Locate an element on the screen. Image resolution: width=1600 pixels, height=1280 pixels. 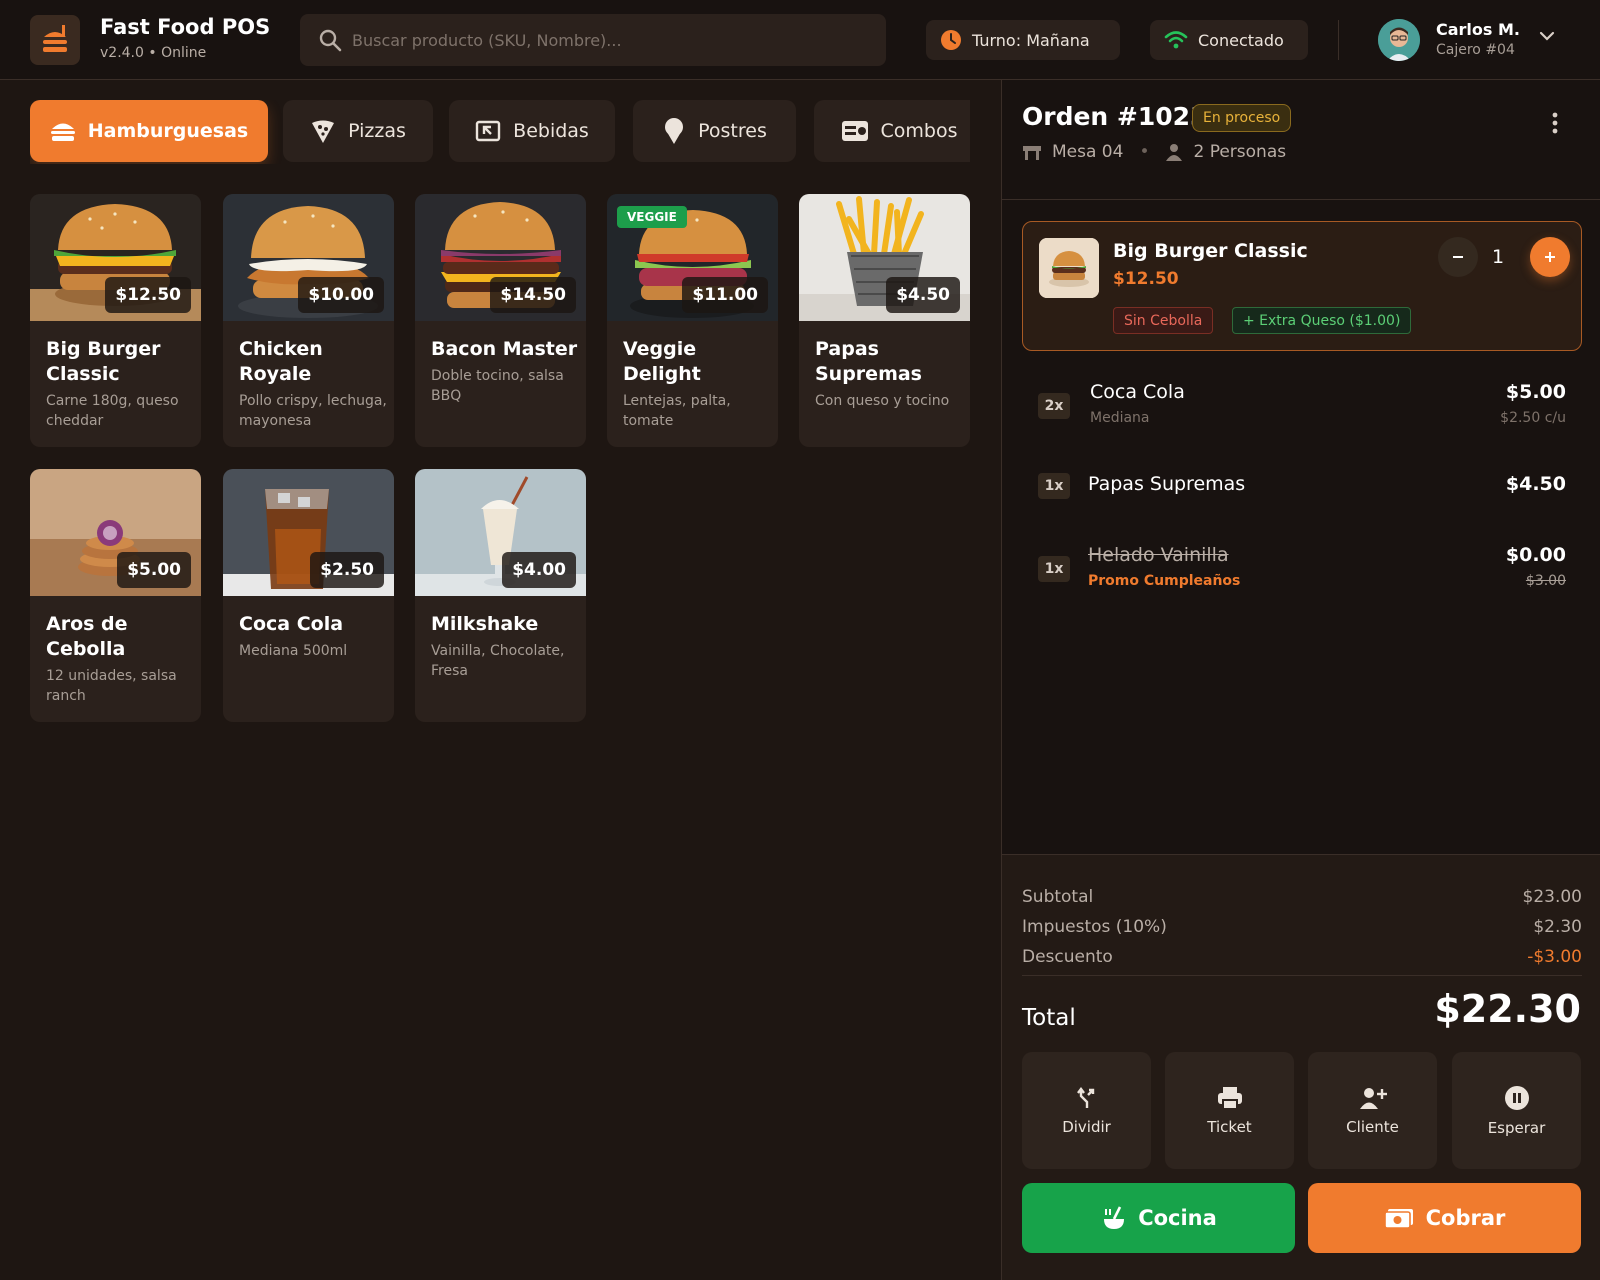
order-item: 2x Coca Cola Mediana $5.00 $2.50 c/u is located at coordinates (1302, 405).